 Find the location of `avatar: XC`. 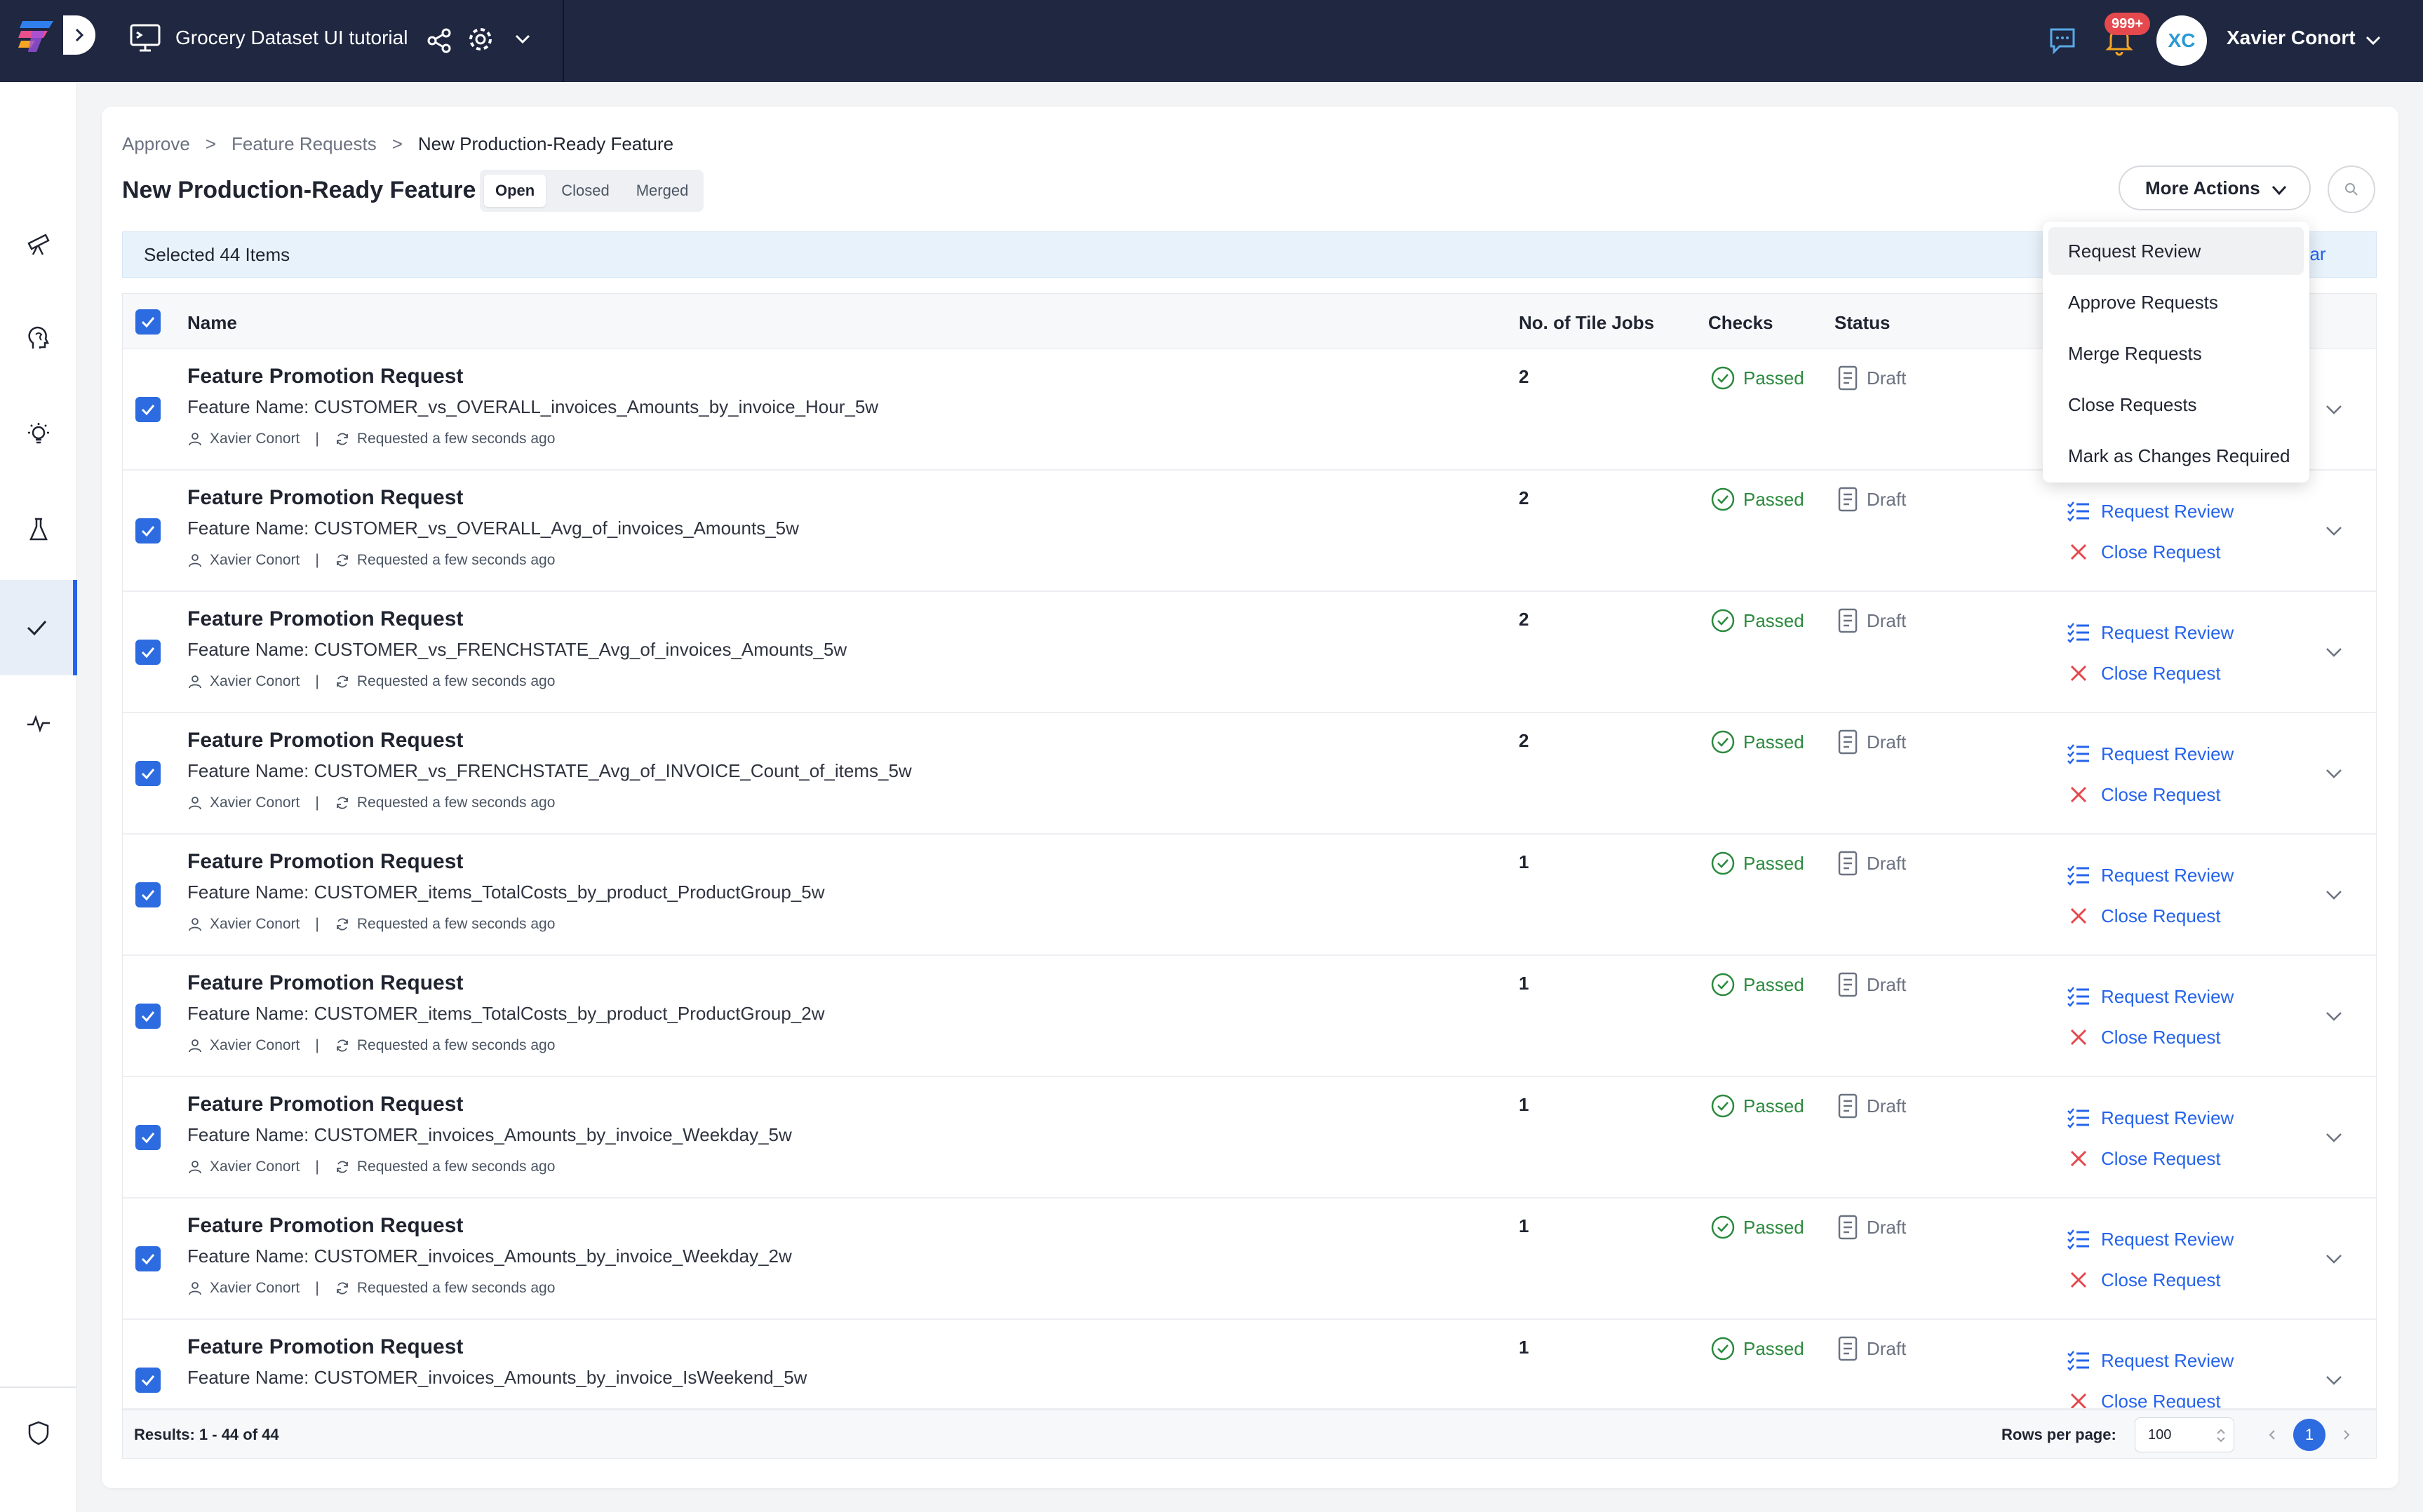

avatar: XC is located at coordinates (2181, 40).